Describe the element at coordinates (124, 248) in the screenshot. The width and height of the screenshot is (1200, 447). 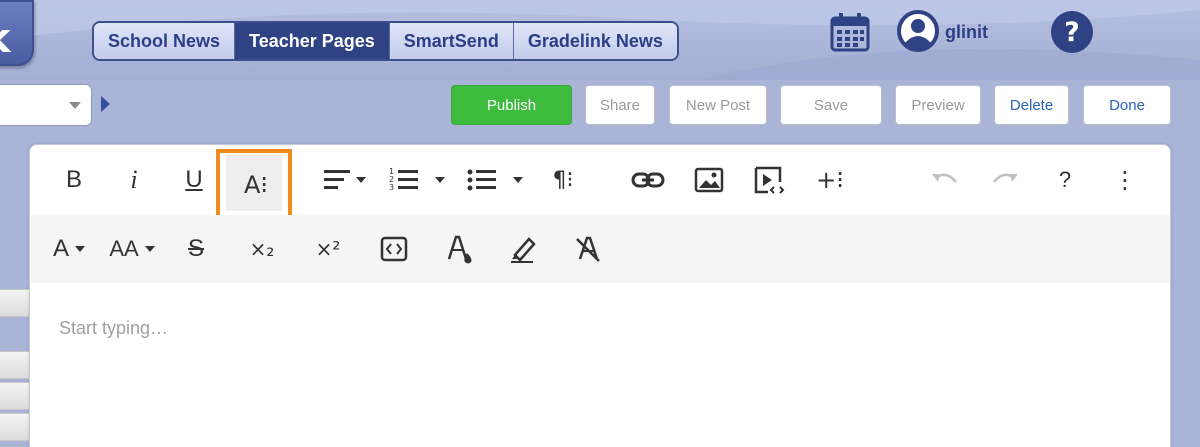
I see `font-size-label: AA` at that location.